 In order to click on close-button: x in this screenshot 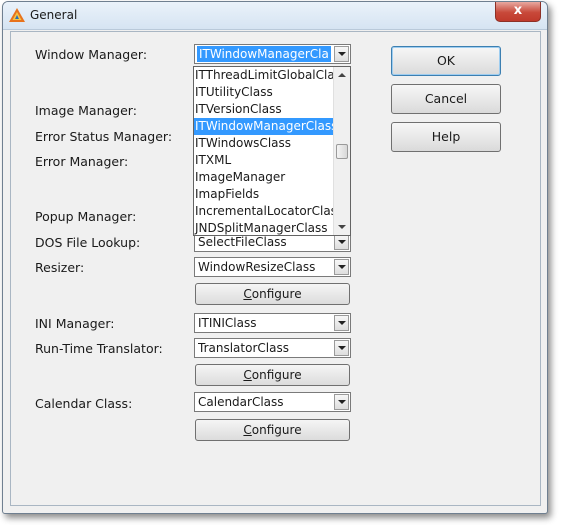, I will do `click(518, 12)`.